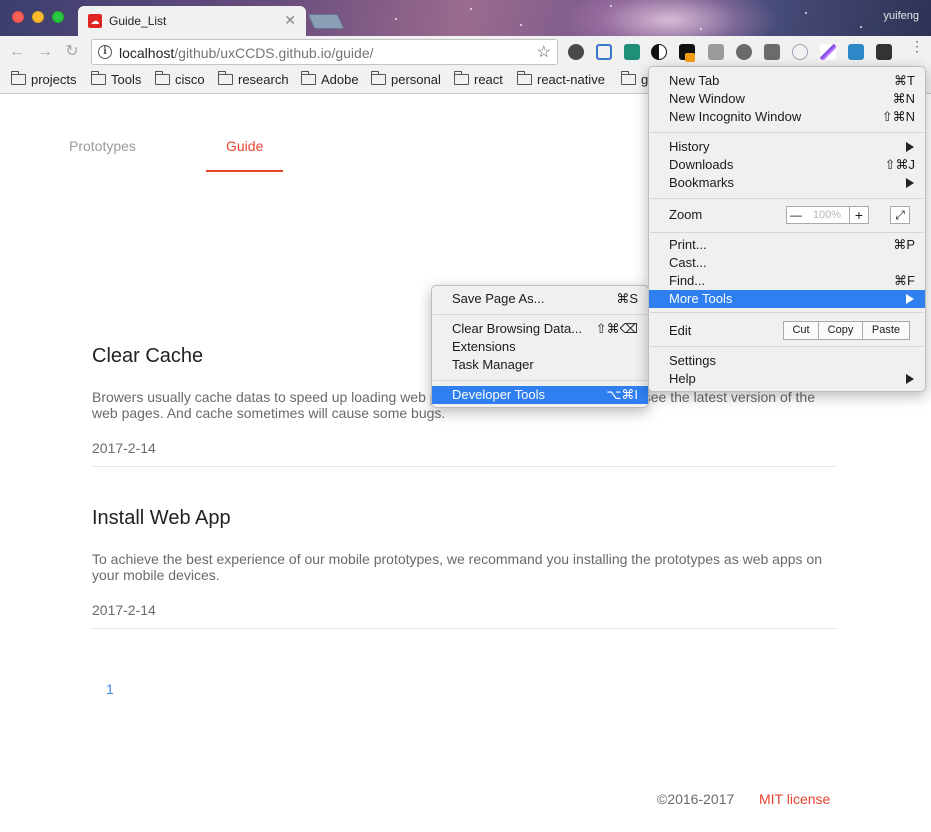  Describe the element at coordinates (540, 329) in the screenshot. I see `menu-item-clear-browsing-data: Clear Browsing Data... ⇧⌘⌫` at that location.